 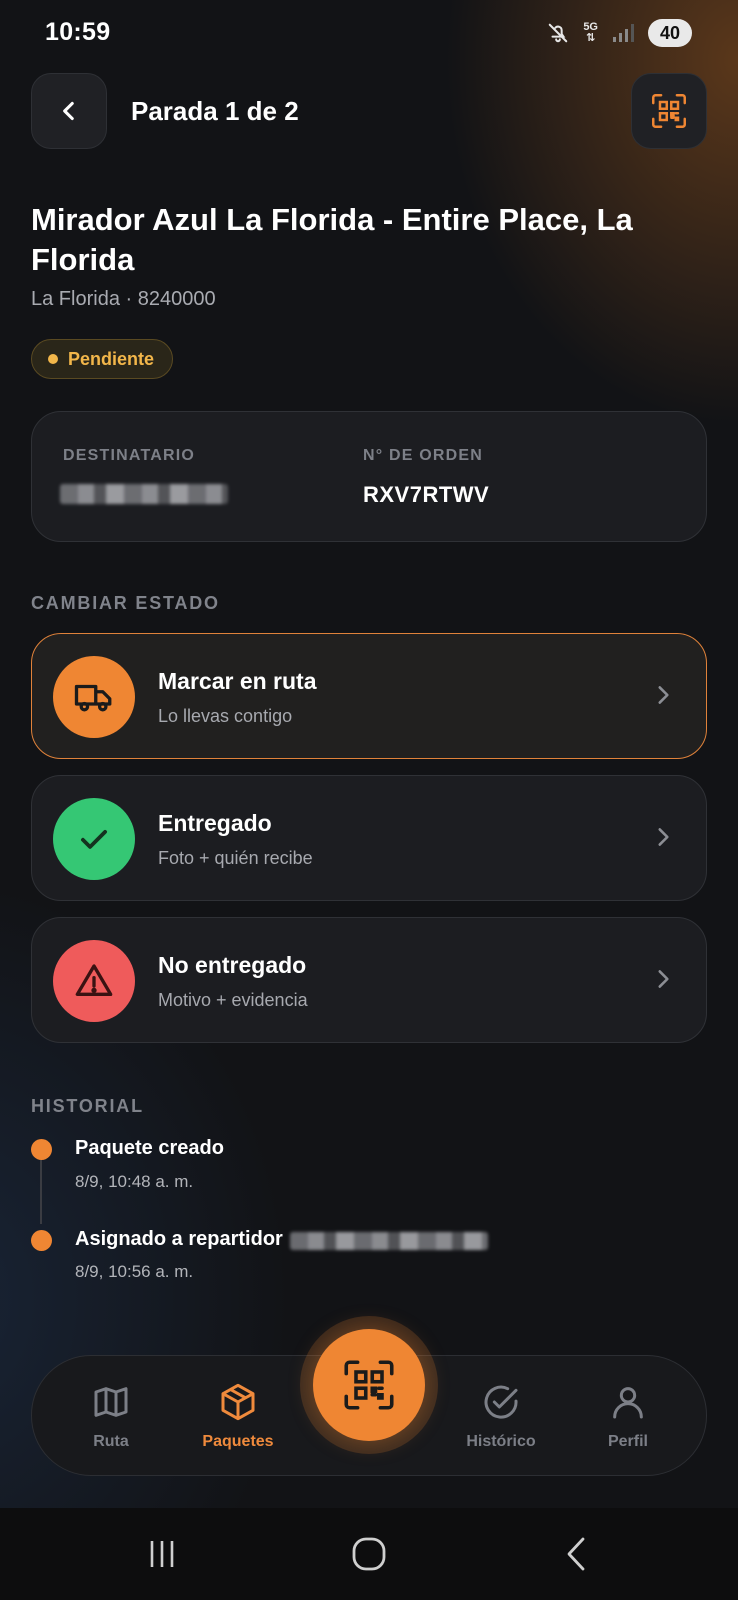 What do you see at coordinates (389, 1241) in the screenshot?
I see `driver-name-redacted` at bounding box center [389, 1241].